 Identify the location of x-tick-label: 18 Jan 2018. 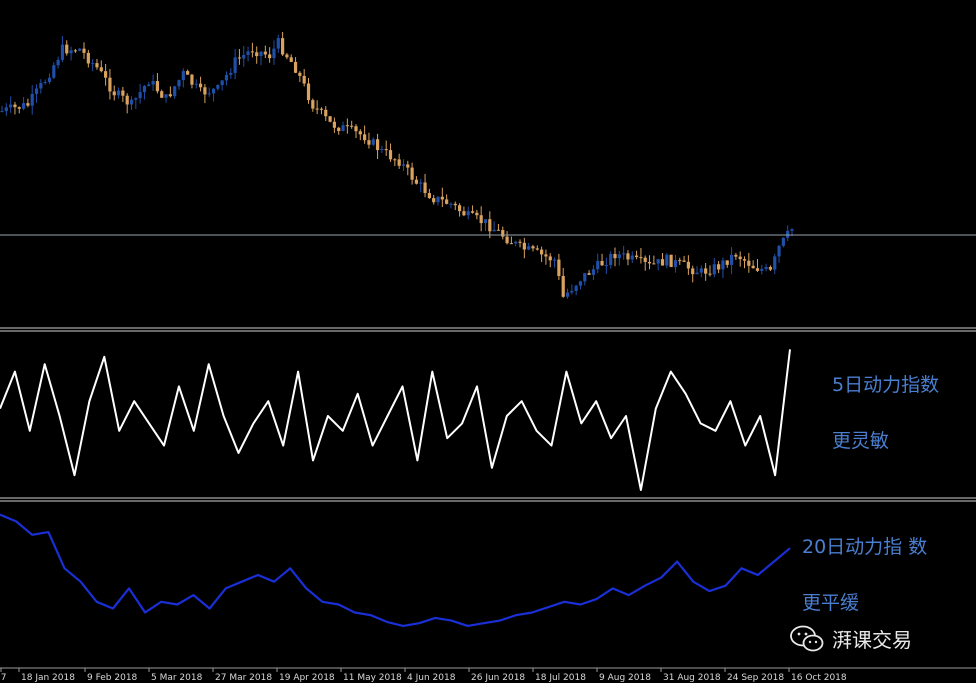
(48, 678).